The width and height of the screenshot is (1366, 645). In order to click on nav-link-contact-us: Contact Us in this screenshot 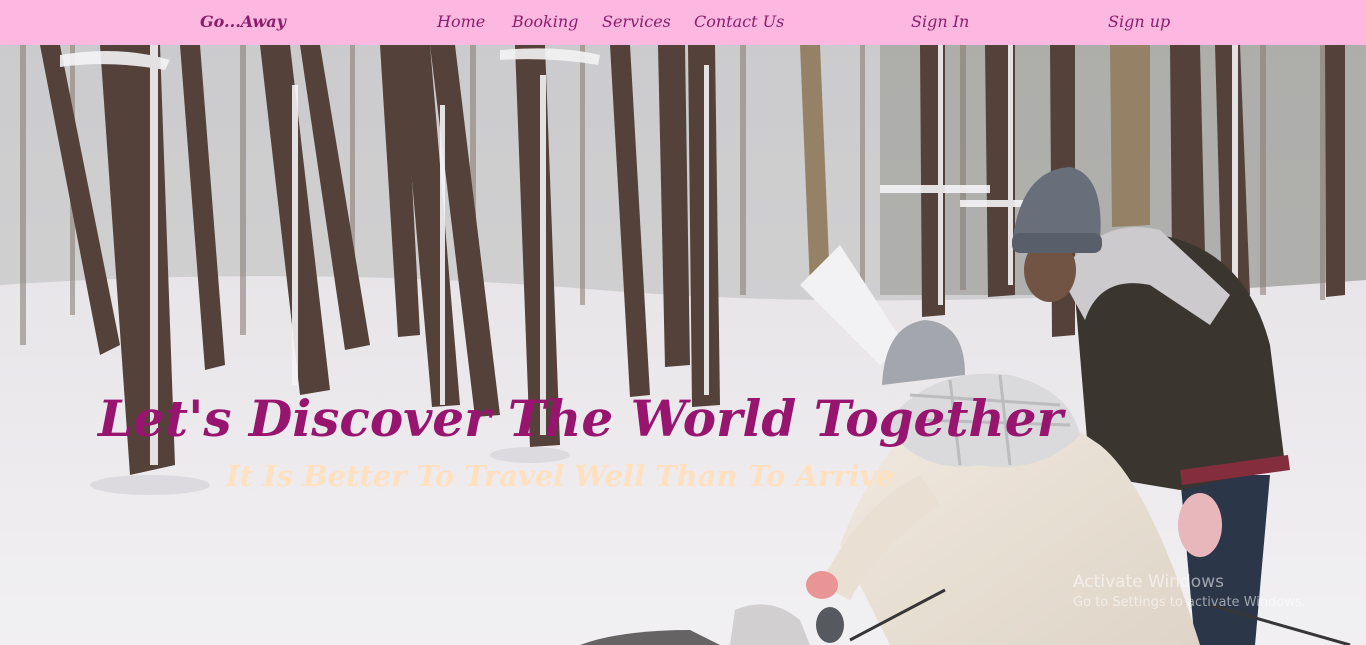, I will do `click(739, 22)`.